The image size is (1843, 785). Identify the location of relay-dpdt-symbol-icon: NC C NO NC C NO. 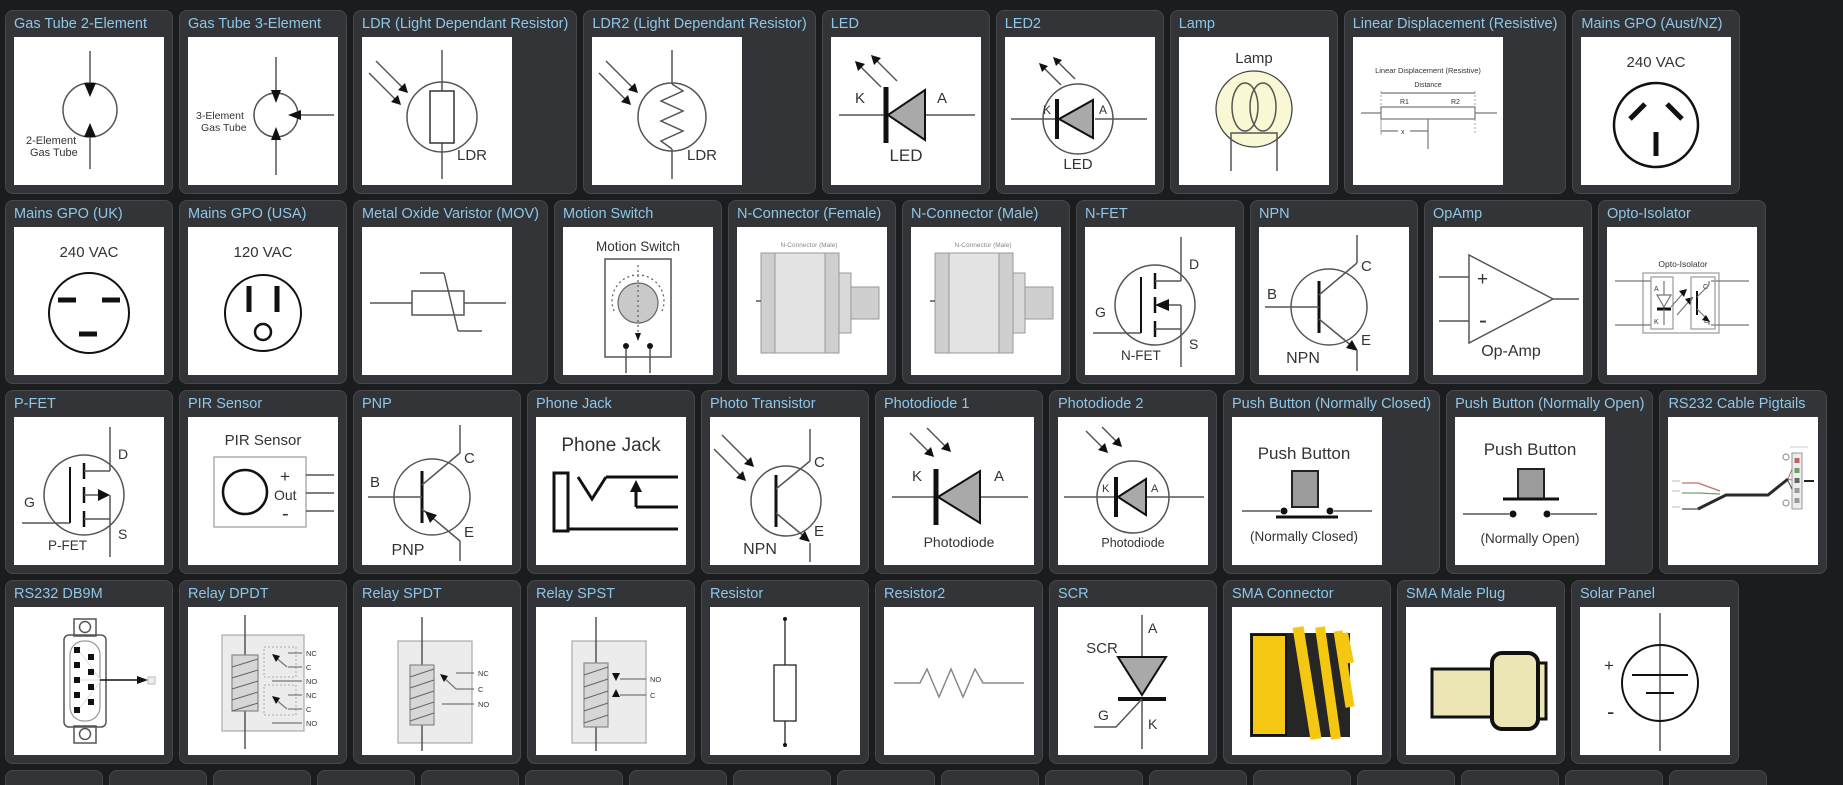
(263, 681).